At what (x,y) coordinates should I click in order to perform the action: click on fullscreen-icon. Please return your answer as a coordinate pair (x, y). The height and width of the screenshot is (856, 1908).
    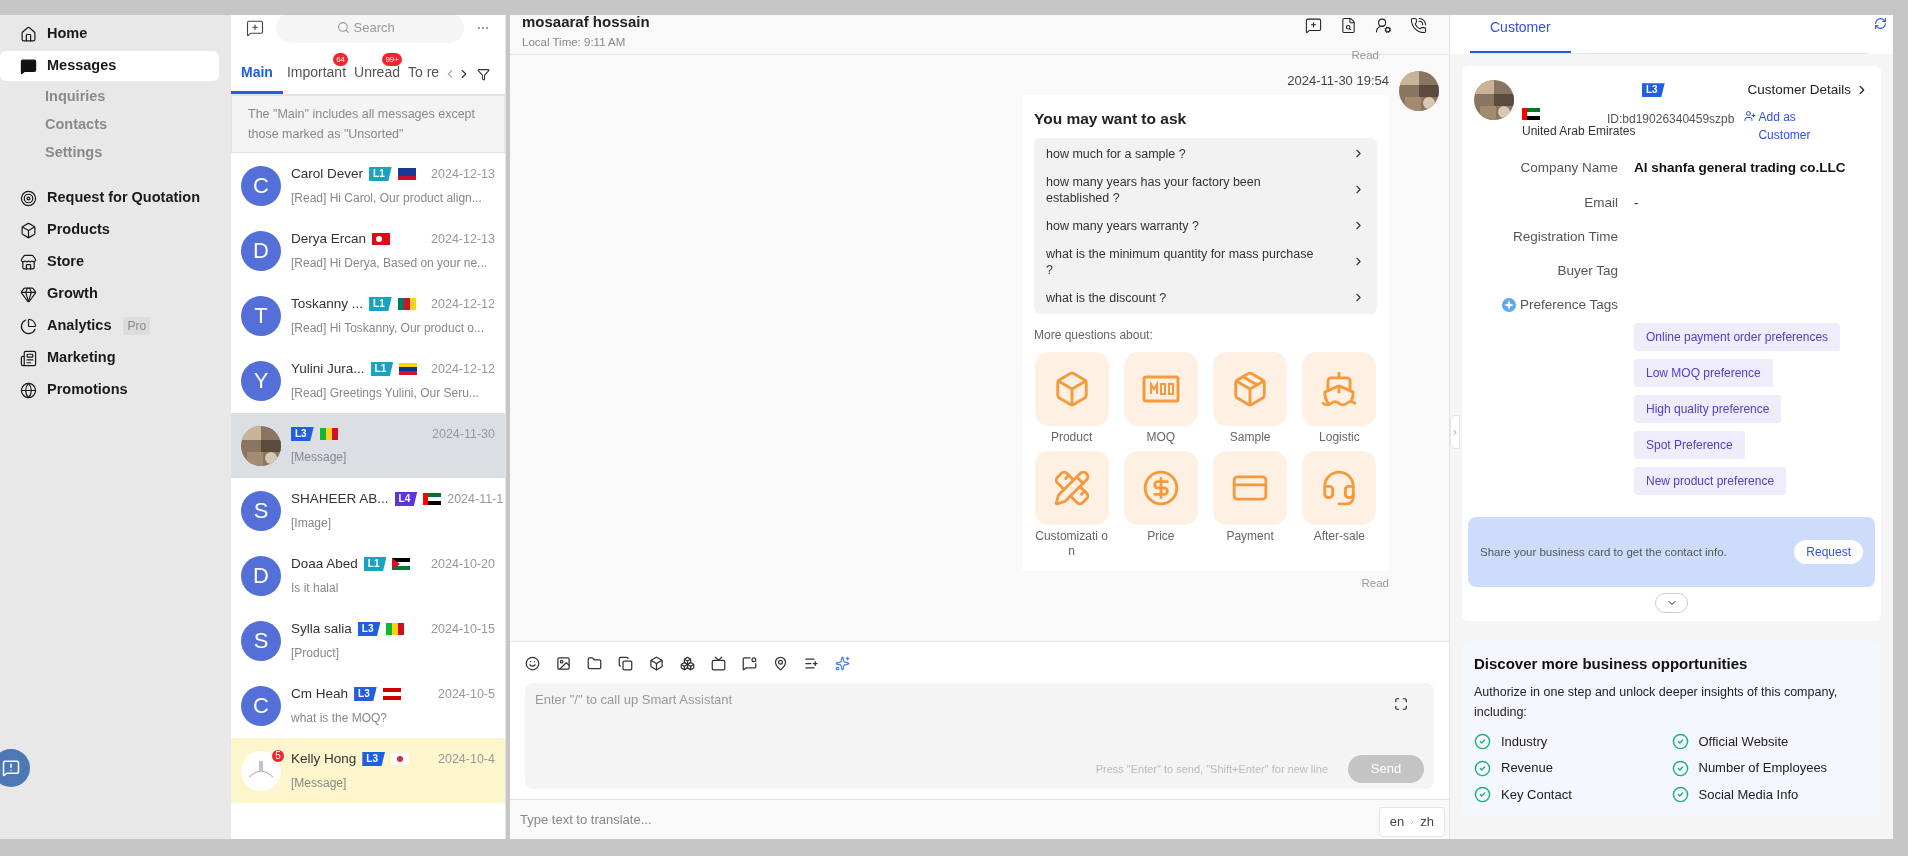
    Looking at the image, I should click on (1401, 704).